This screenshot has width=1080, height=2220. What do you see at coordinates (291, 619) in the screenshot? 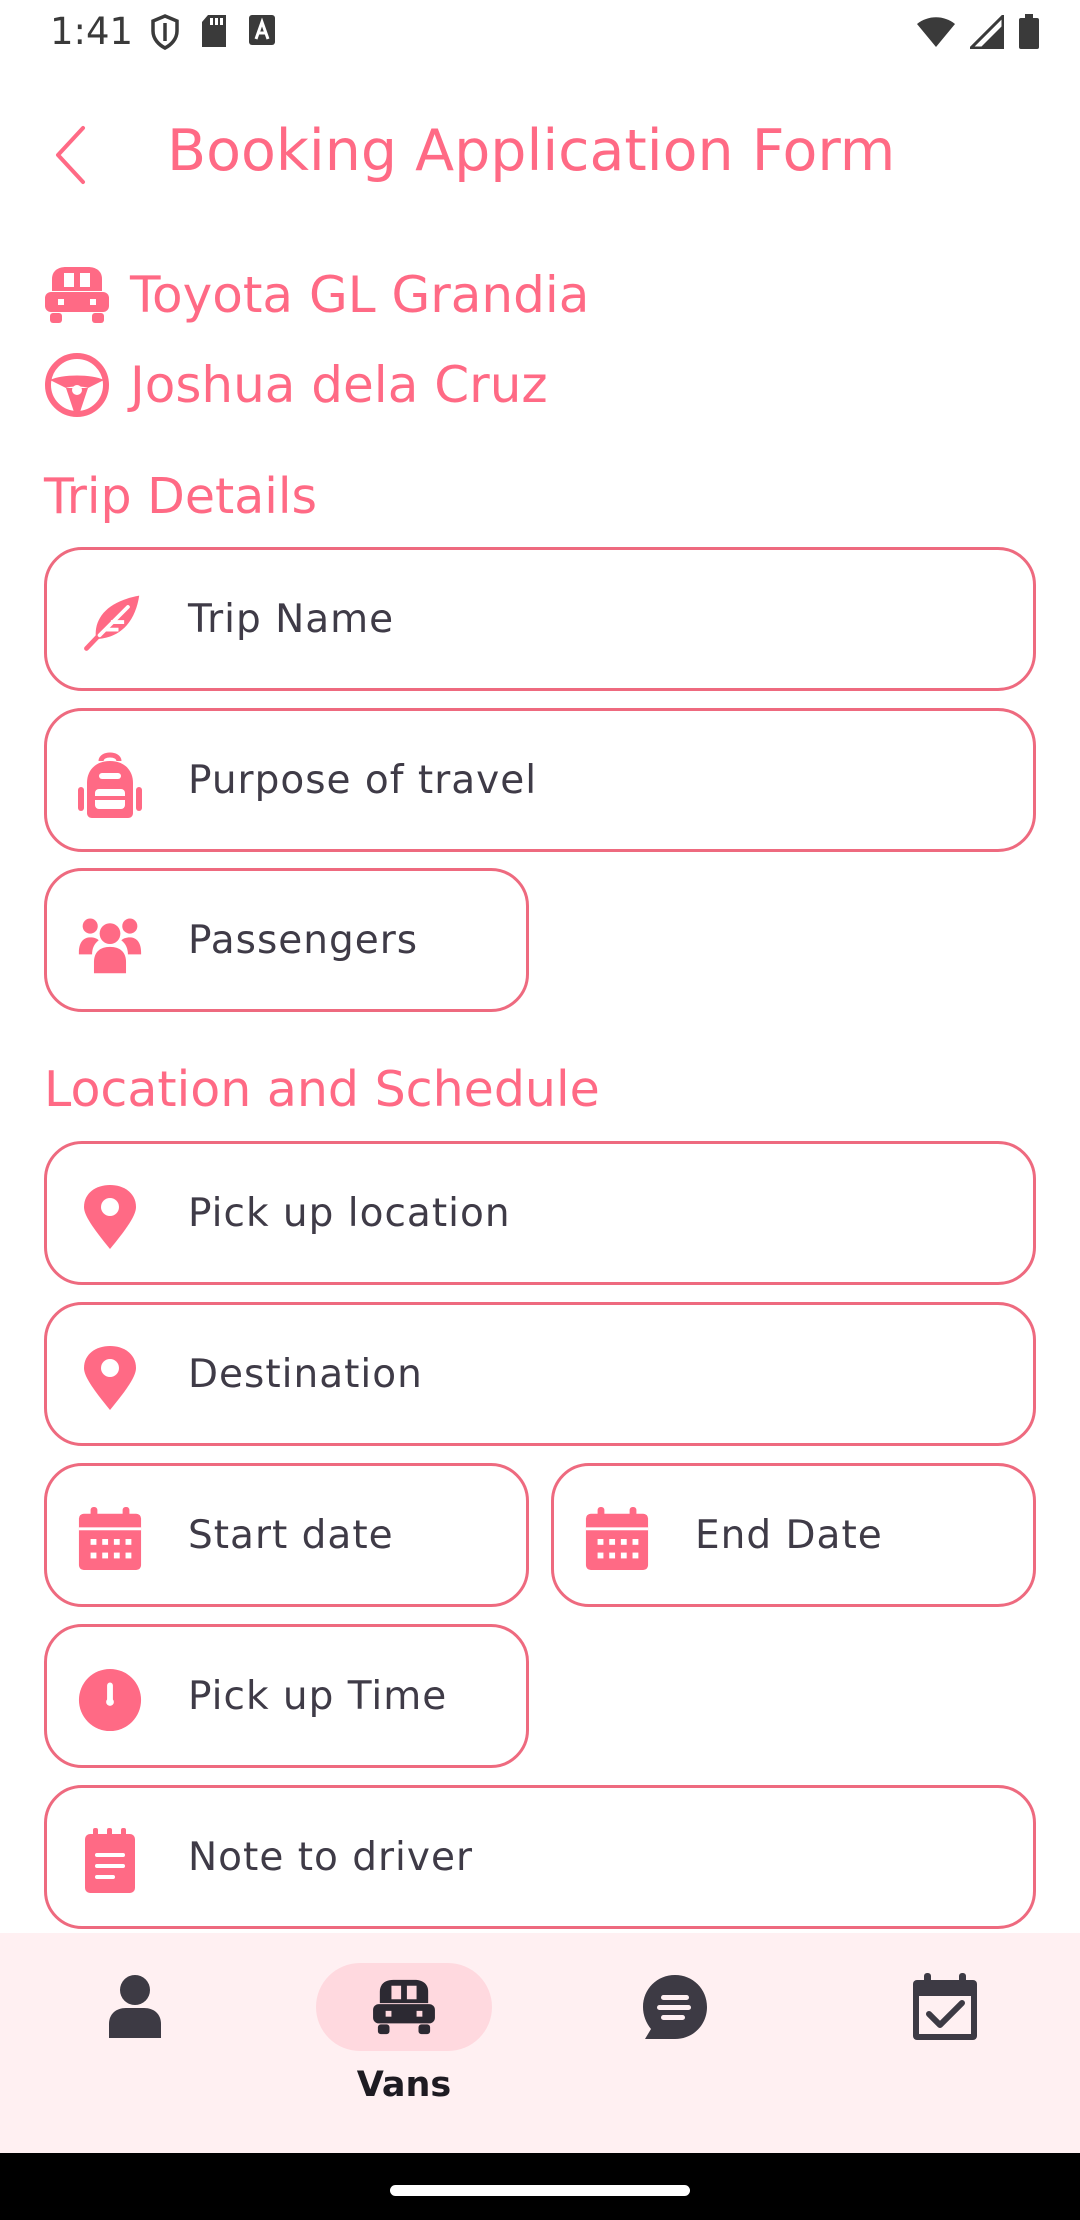
I see `trip-name-placeholder: Trip Name` at bounding box center [291, 619].